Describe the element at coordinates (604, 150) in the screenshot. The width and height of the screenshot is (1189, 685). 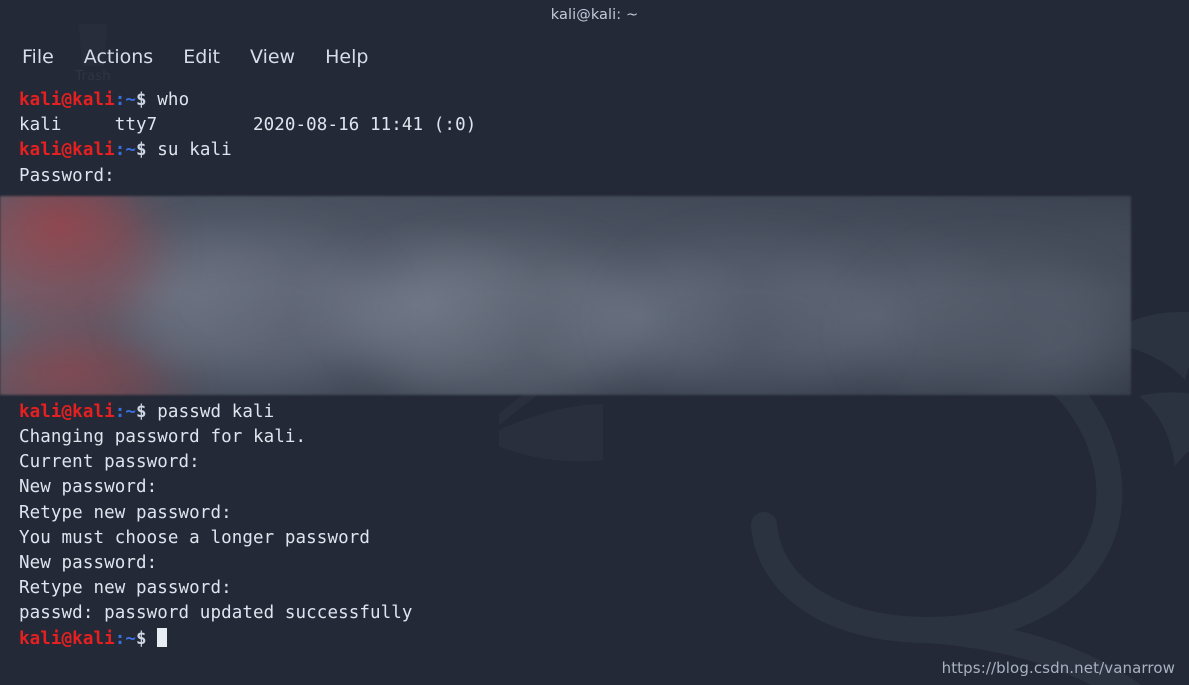
I see `terminal-line: kali@kali:~$ su kali` at that location.